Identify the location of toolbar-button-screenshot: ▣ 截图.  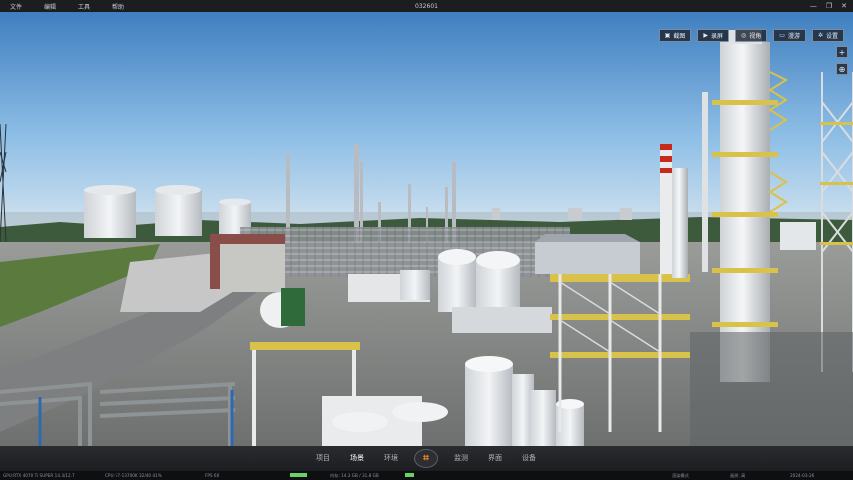
(675, 35).